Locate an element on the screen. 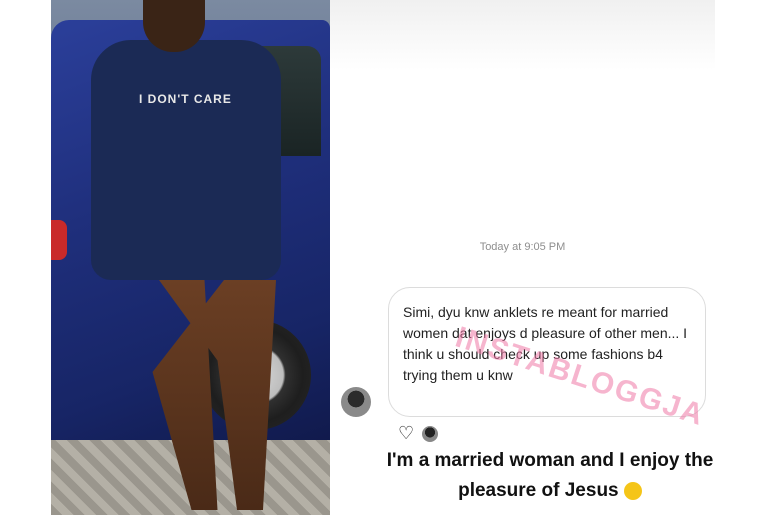  thread-header-fade is located at coordinates (522, 35).